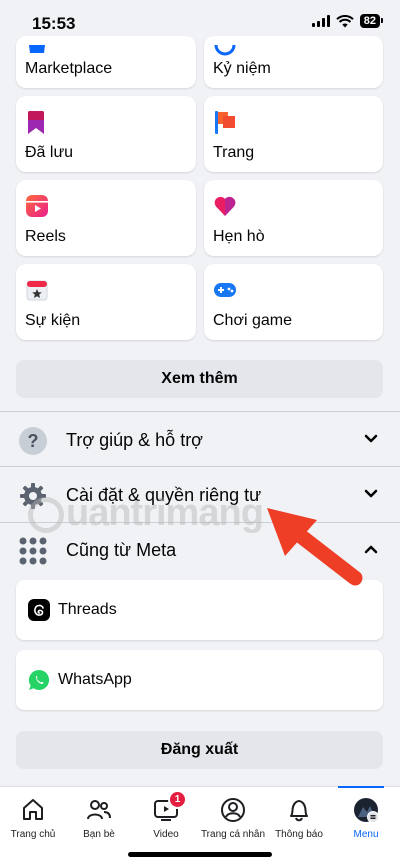 Image resolution: width=400 pixels, height=866 pixels. I want to click on shortcut-label: Sự kiện, so click(53, 320).